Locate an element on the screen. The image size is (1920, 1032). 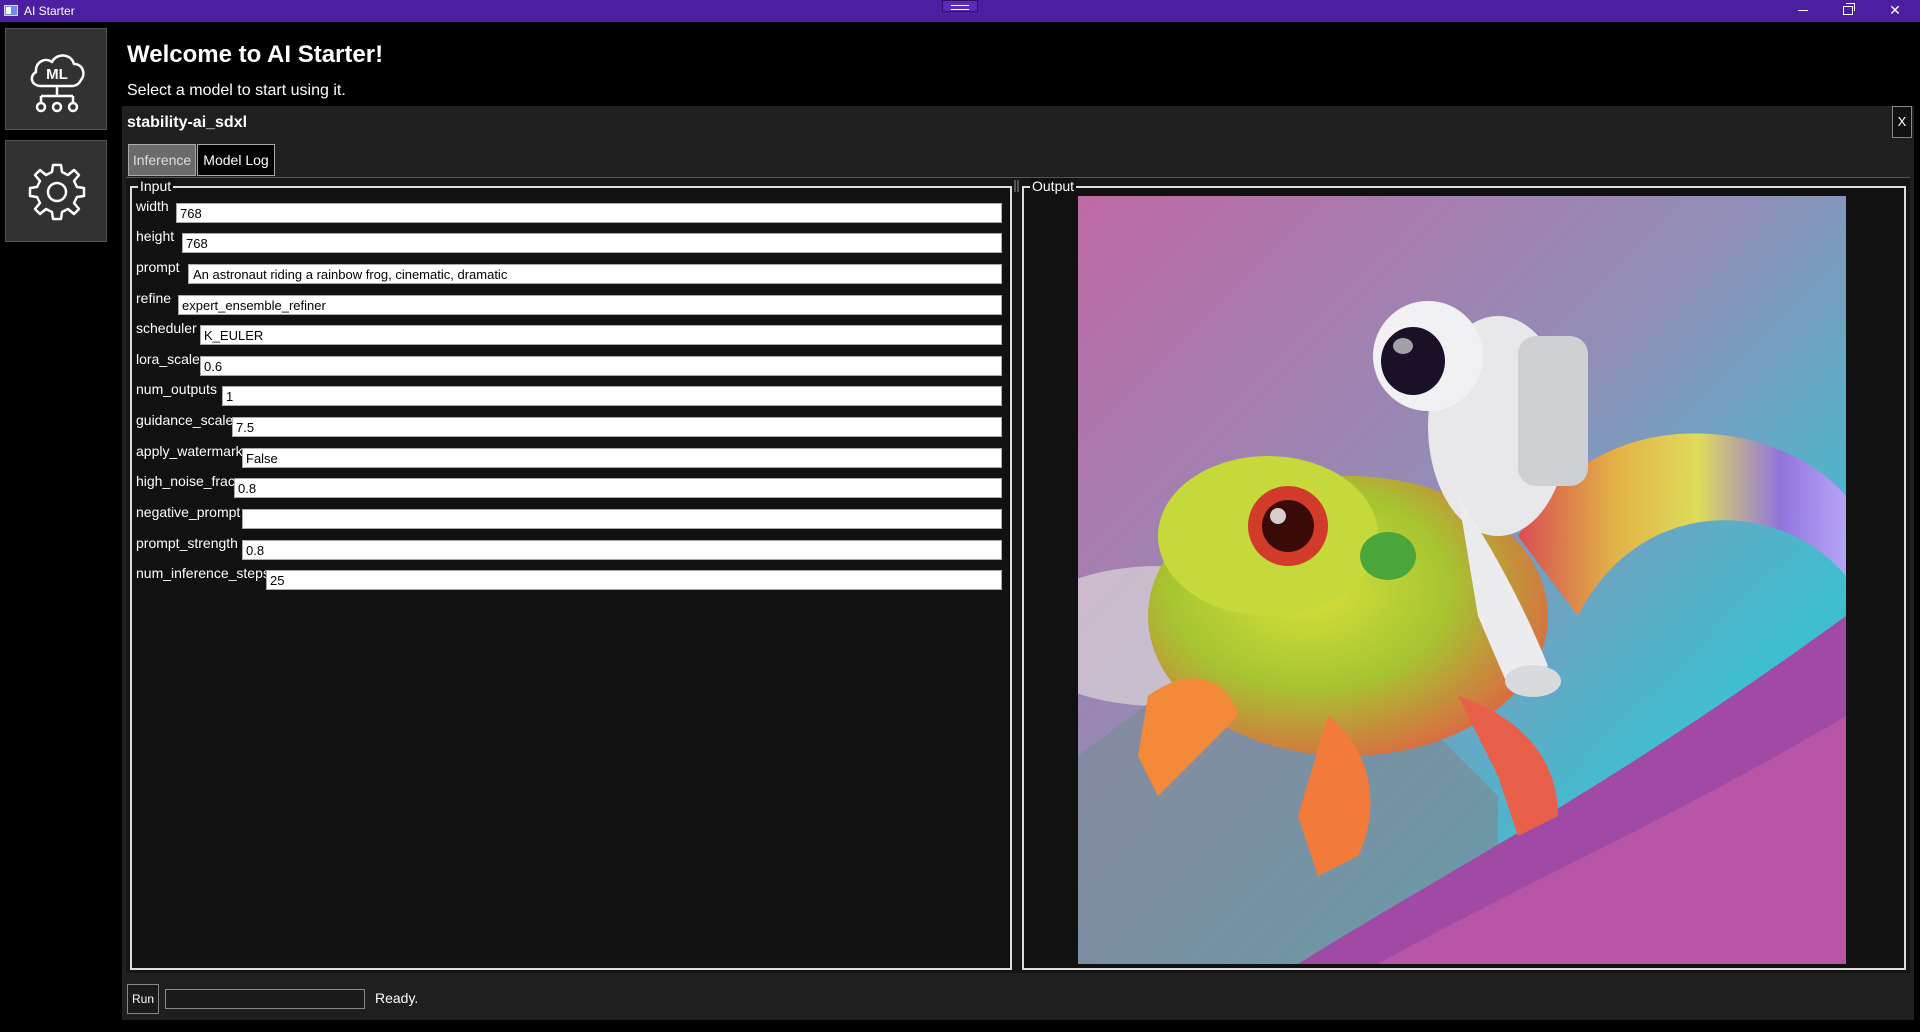
apply-watermark-input: False is located at coordinates (622, 458).